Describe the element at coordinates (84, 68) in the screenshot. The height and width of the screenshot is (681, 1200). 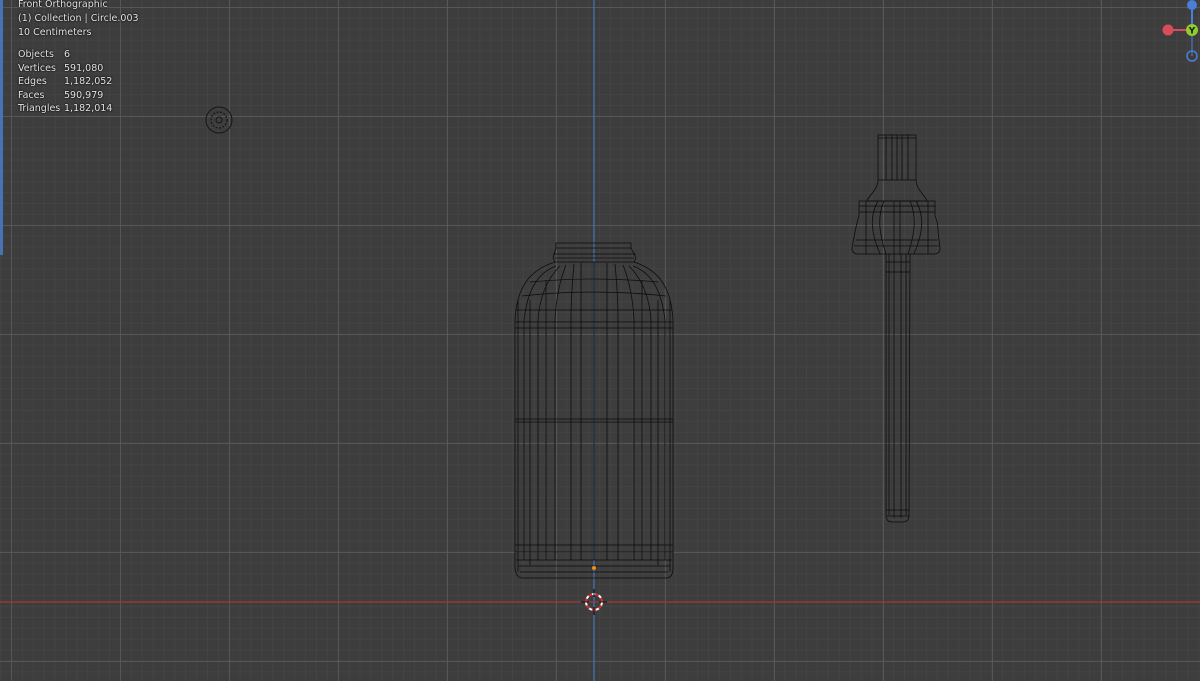
I see `stat-value: 591,080` at that location.